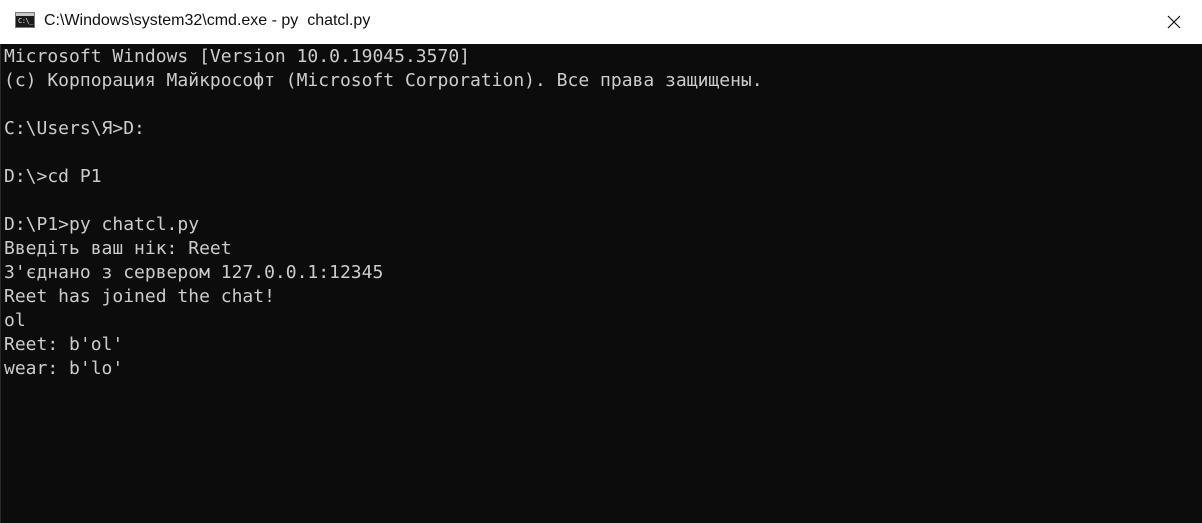 The image size is (1202, 523). Describe the element at coordinates (53, 176) in the screenshot. I see `console-line: D:\>cd P1` at that location.